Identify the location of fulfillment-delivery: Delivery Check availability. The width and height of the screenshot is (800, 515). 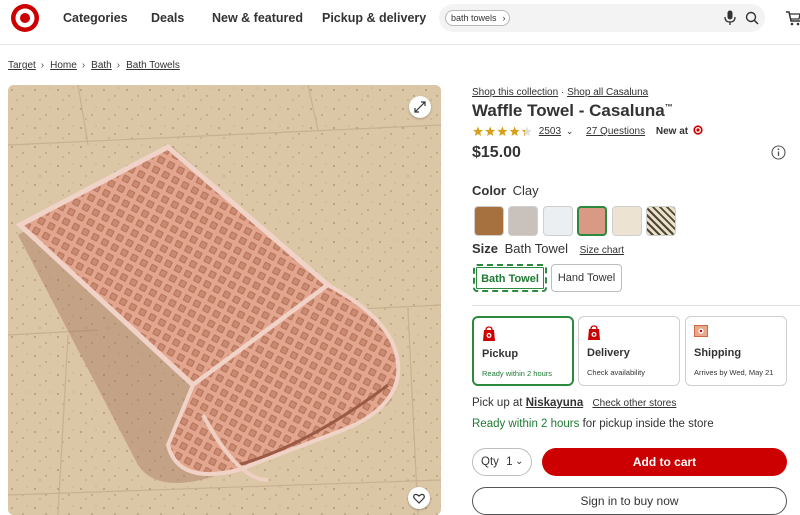
(629, 351).